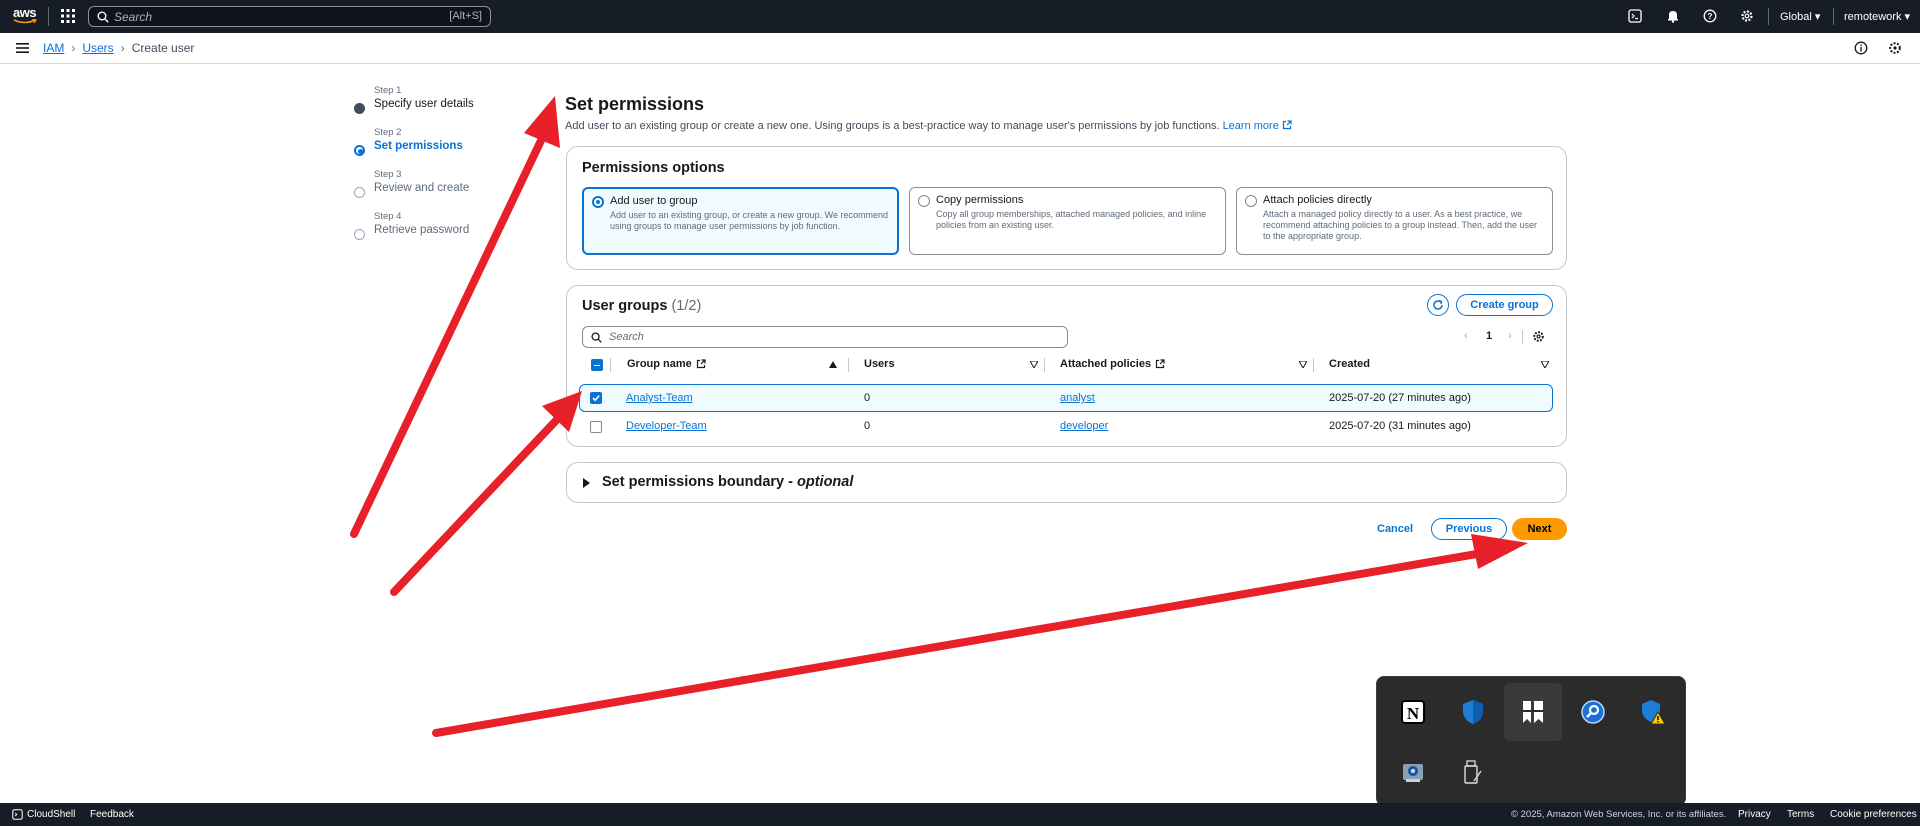 Image resolution: width=1920 pixels, height=826 pixels. I want to click on bookmark-app-icon, so click(1533, 712).